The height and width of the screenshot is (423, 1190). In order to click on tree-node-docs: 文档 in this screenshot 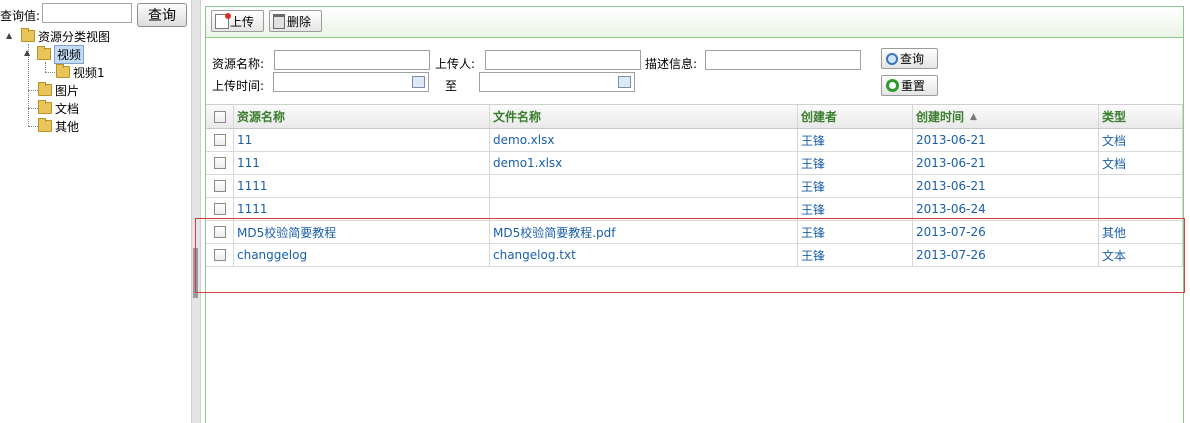, I will do `click(58, 108)`.